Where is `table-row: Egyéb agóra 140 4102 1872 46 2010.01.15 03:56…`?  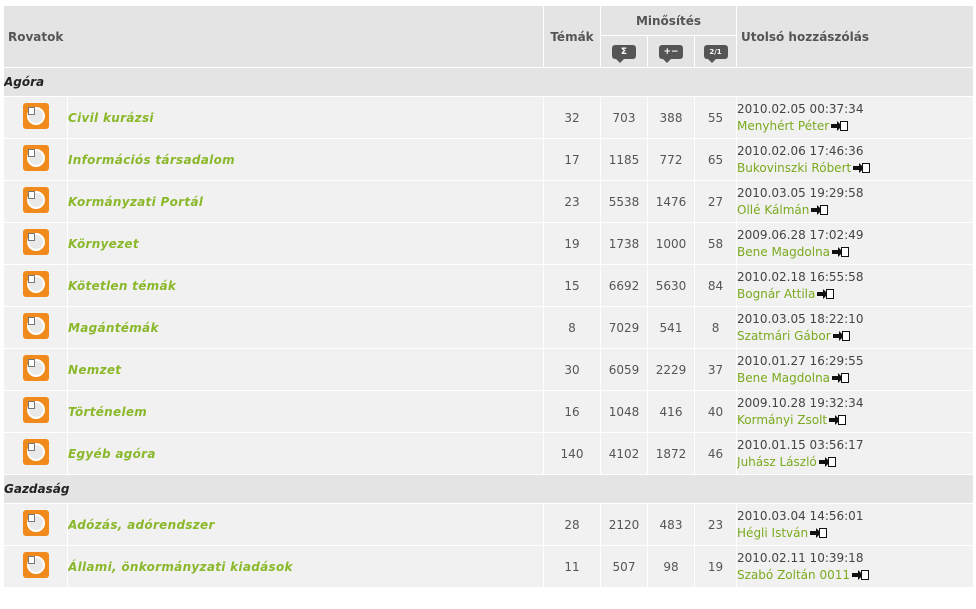
table-row: Egyéb agóra 140 4102 1872 46 2010.01.15 03:56… is located at coordinates (489, 453).